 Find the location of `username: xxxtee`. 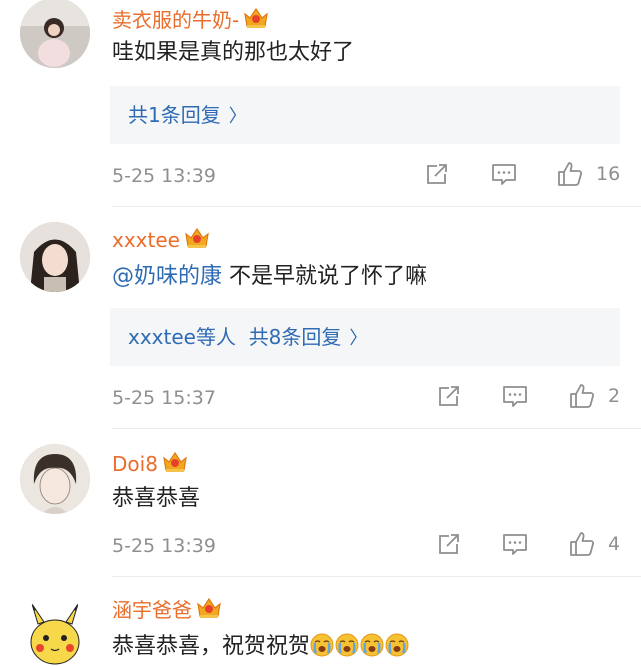

username: xxxtee is located at coordinates (161, 239).